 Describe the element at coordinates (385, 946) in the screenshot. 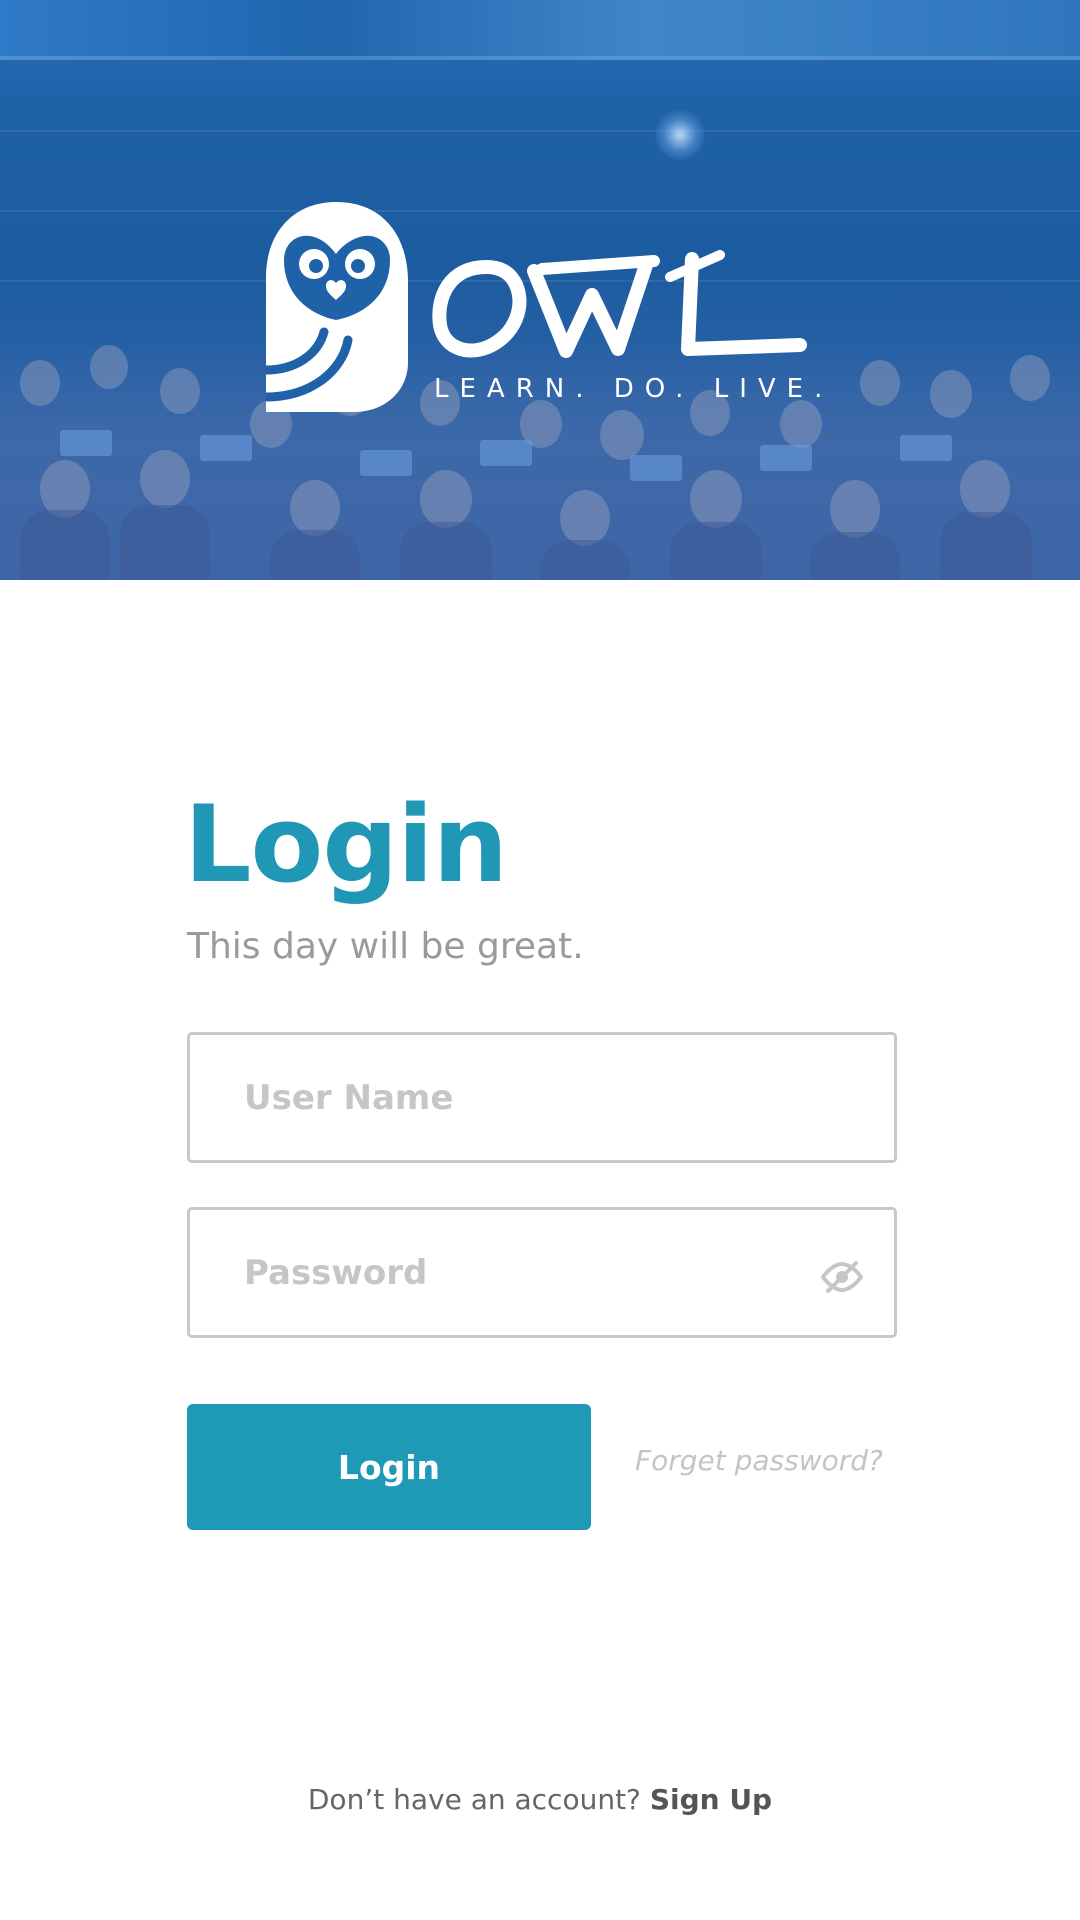

I see `page-subtitle: This day will be great.` at that location.